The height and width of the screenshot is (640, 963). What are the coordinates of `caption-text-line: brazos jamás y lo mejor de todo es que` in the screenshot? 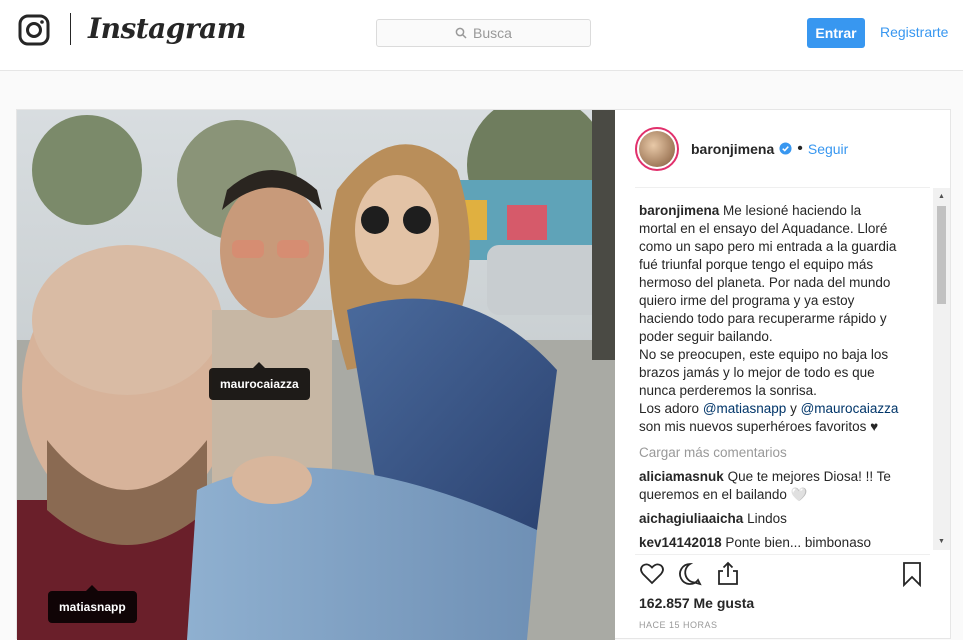 It's located at (757, 372).